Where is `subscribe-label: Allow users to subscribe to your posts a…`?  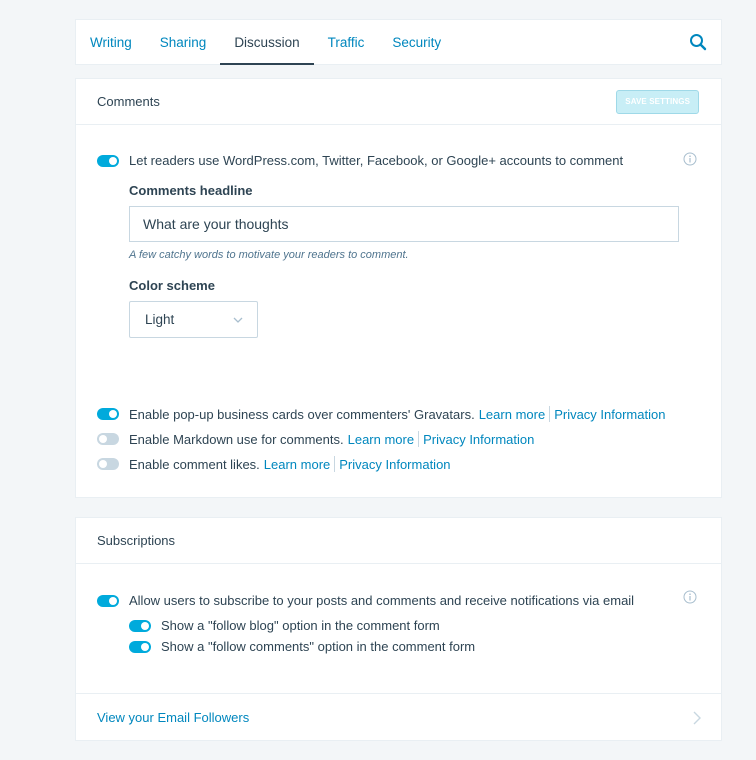
subscribe-label: Allow users to subscribe to your posts a… is located at coordinates (382, 600).